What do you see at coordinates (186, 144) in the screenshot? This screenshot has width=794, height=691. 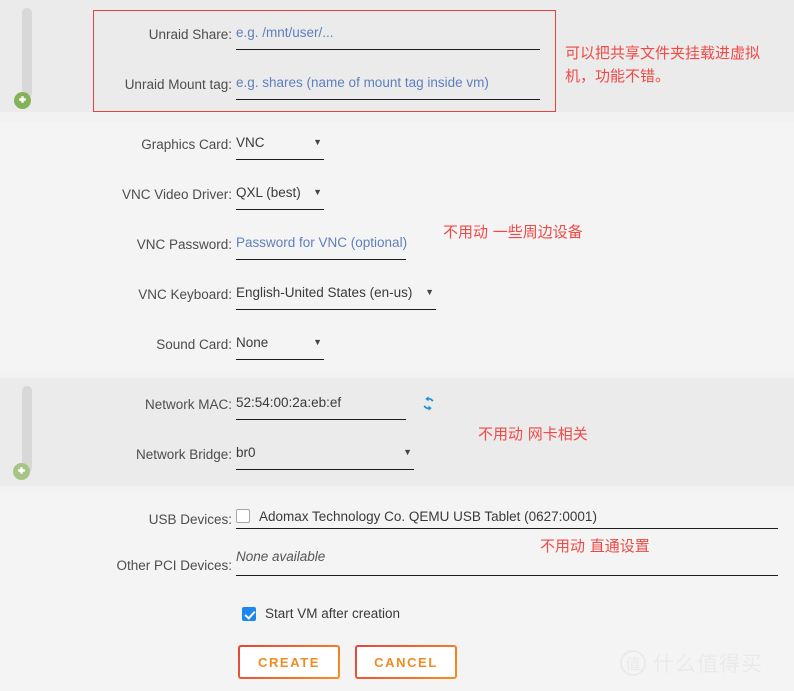 I see `graphics-card-label: Graphics Card:` at bounding box center [186, 144].